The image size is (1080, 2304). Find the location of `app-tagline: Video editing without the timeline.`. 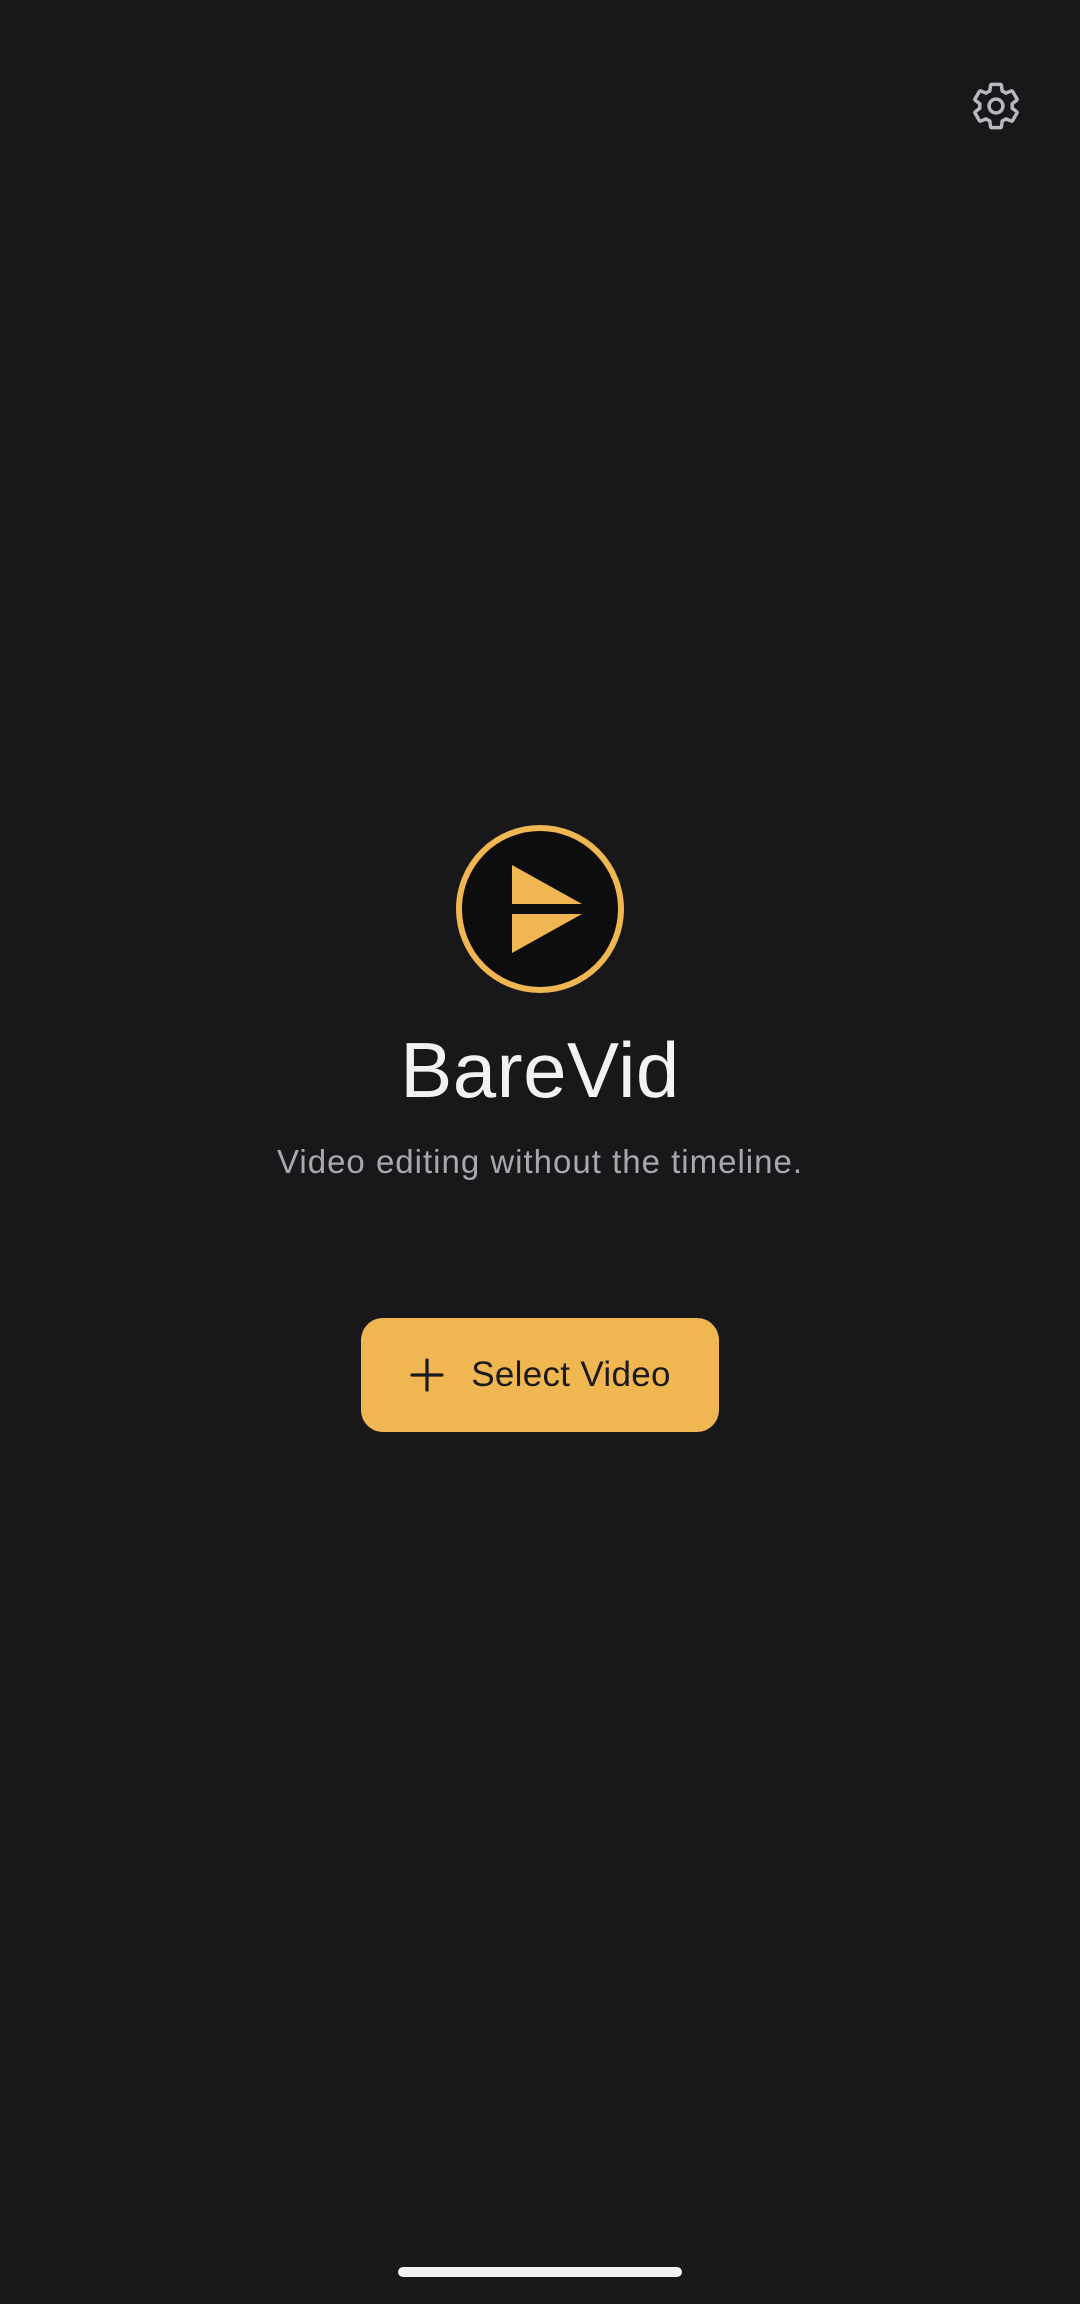

app-tagline: Video editing without the timeline. is located at coordinates (540, 1161).